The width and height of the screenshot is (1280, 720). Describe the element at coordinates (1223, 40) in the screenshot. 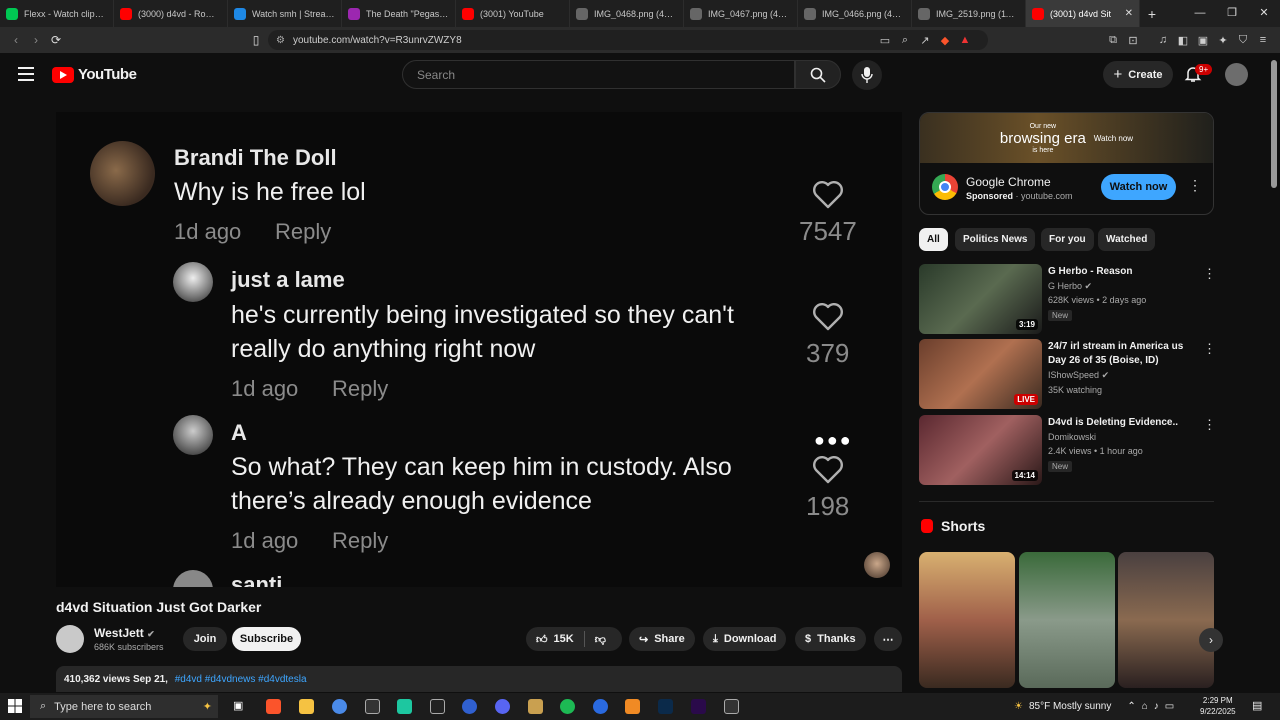

I see `ai-icon: ✦` at that location.